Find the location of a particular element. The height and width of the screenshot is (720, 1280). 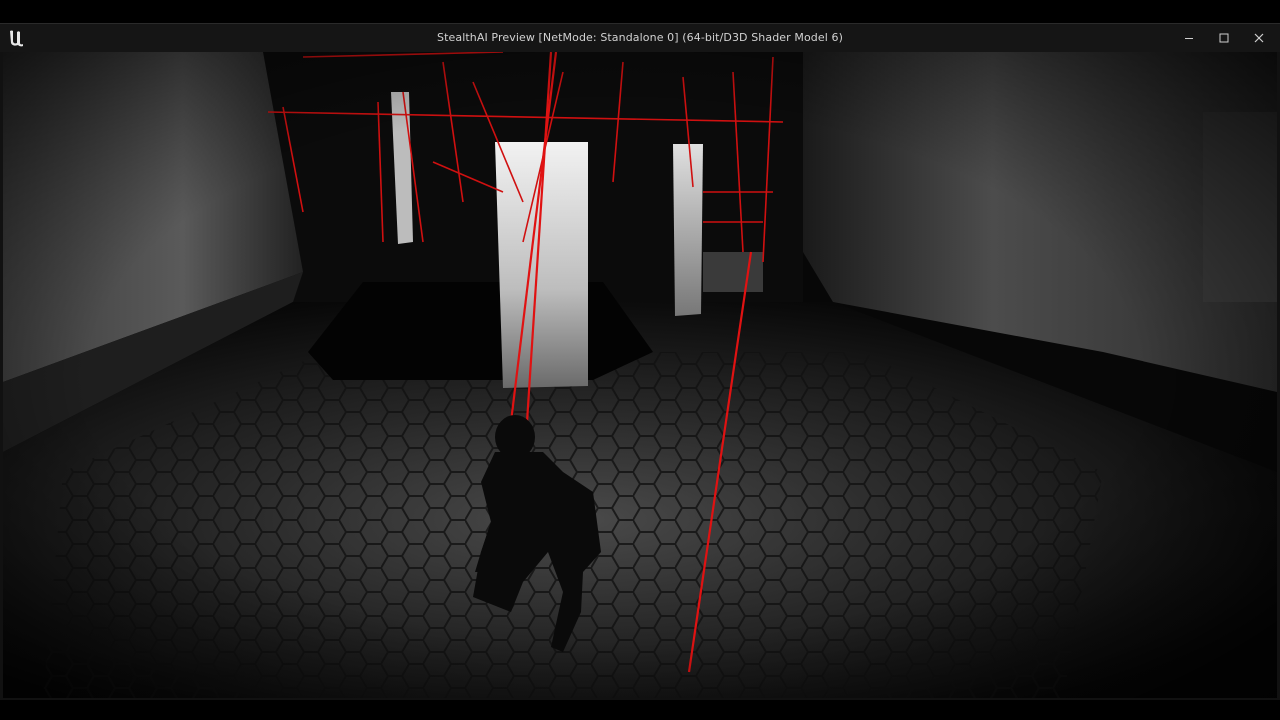

minimize-icon is located at coordinates (1189, 38).